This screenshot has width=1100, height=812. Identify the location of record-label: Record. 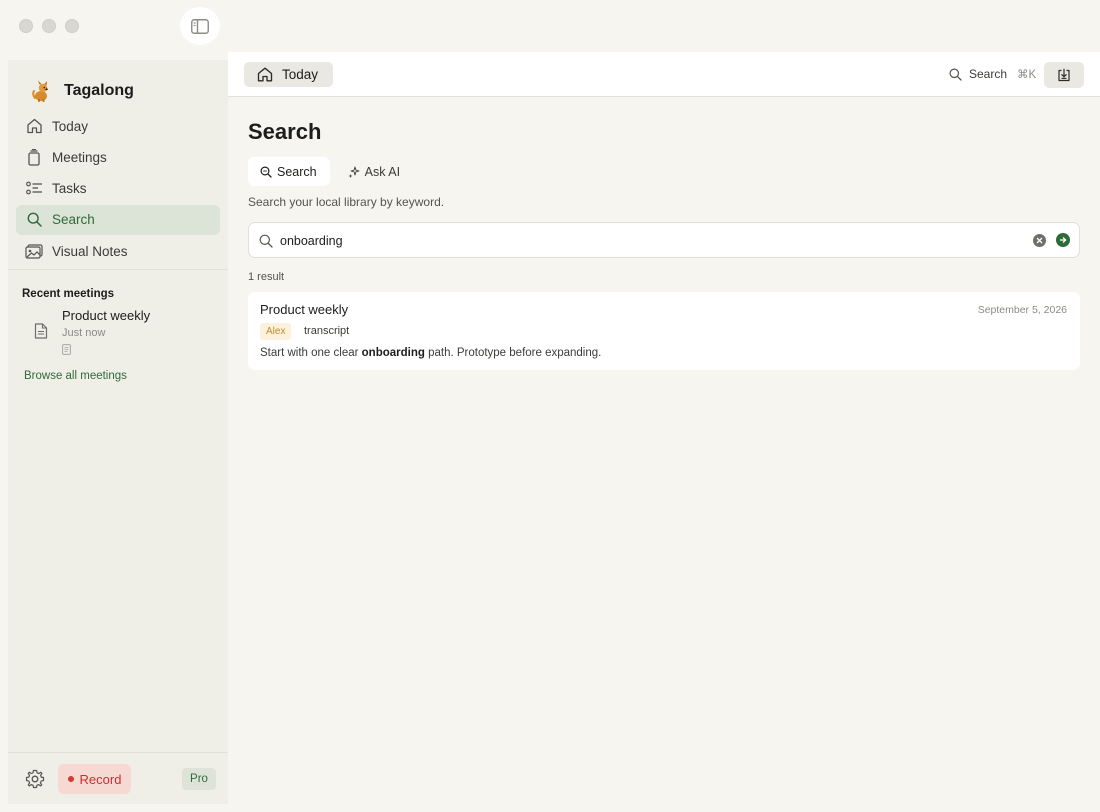
(100, 779).